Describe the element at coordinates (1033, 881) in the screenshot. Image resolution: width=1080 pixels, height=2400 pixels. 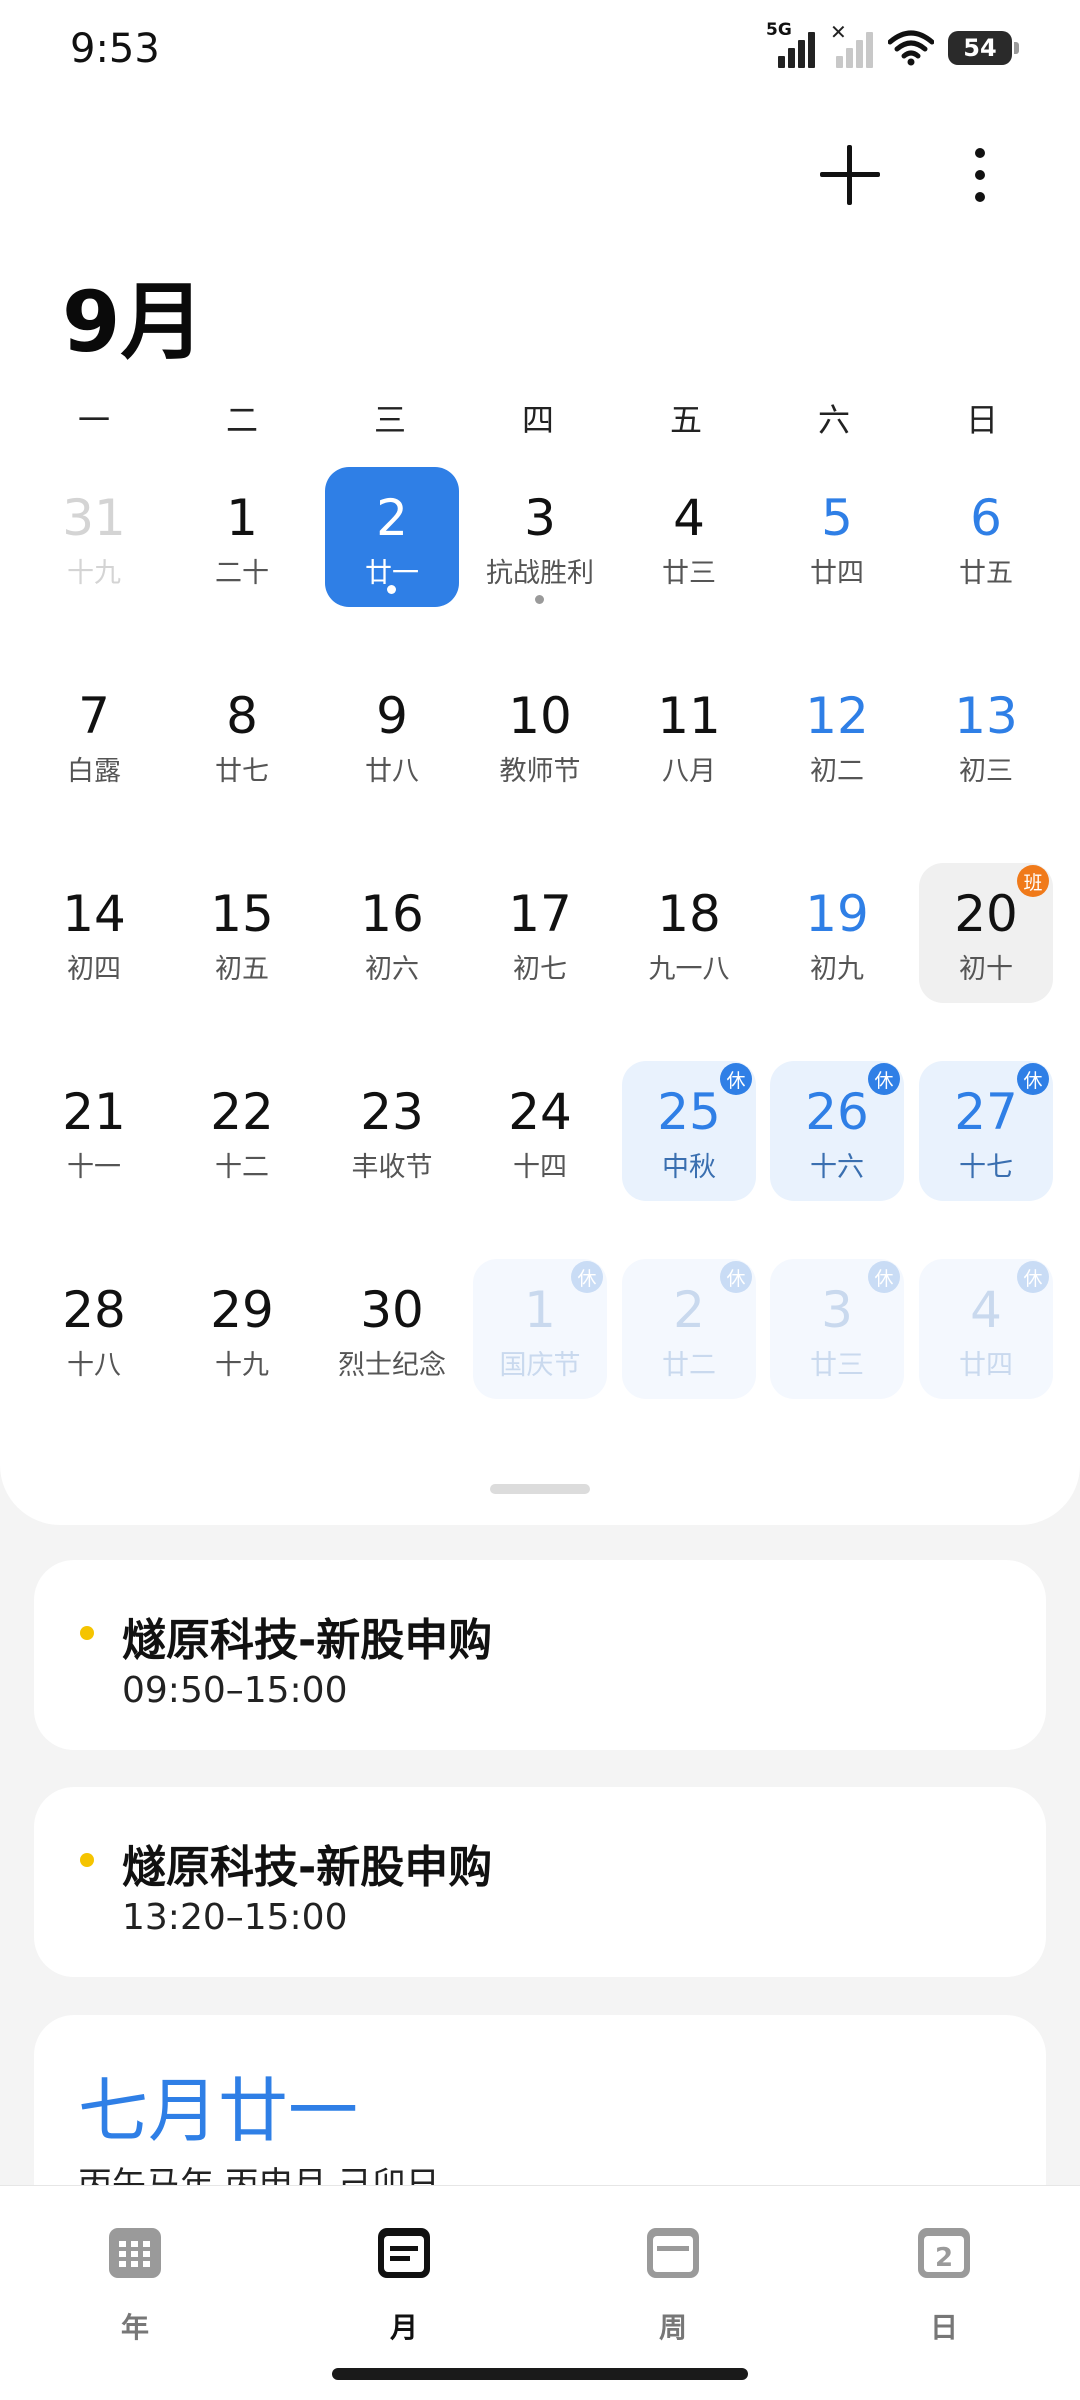
I see `workday-badge: 班` at that location.